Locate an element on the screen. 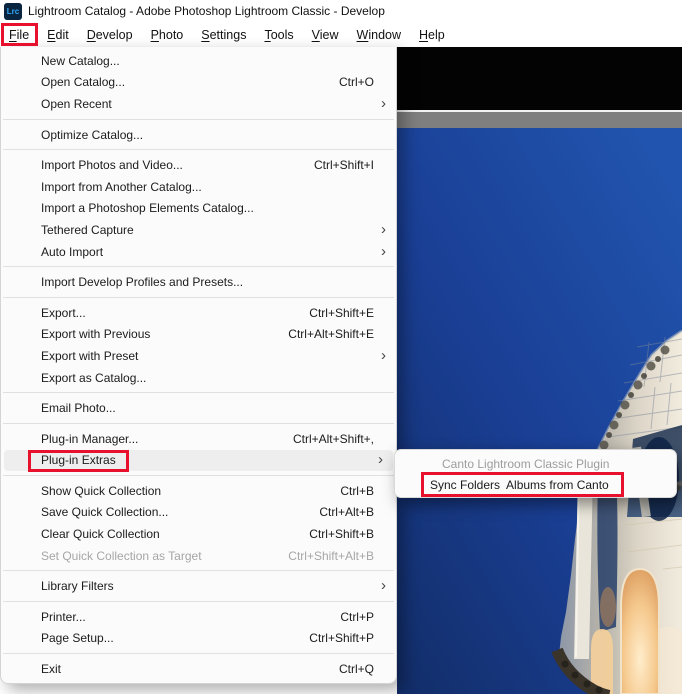  menu-item-save-quick-collection: Save Quick Collection... Ctrl+Alt+B is located at coordinates (198, 513).